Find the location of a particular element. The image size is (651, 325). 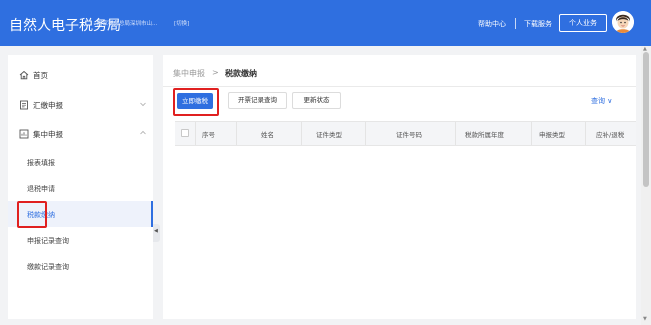

sidebar-item-label: 汇缴申报 is located at coordinates (48, 105).